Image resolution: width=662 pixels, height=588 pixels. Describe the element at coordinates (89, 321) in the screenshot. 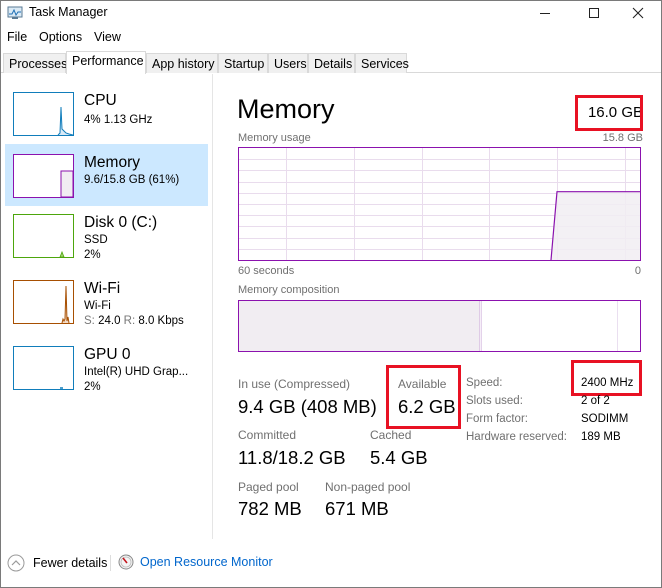

I see `wifi-send-label: S:` at that location.